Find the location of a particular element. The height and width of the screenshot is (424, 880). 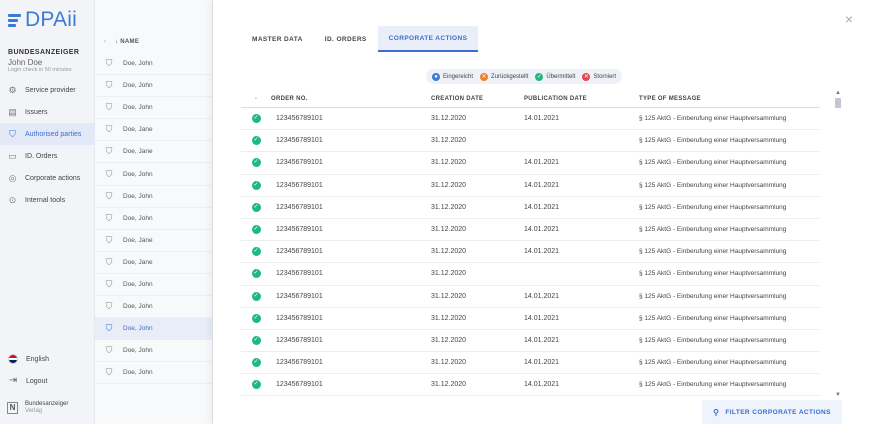

scroll-up-icon: ▲ is located at coordinates (838, 93).